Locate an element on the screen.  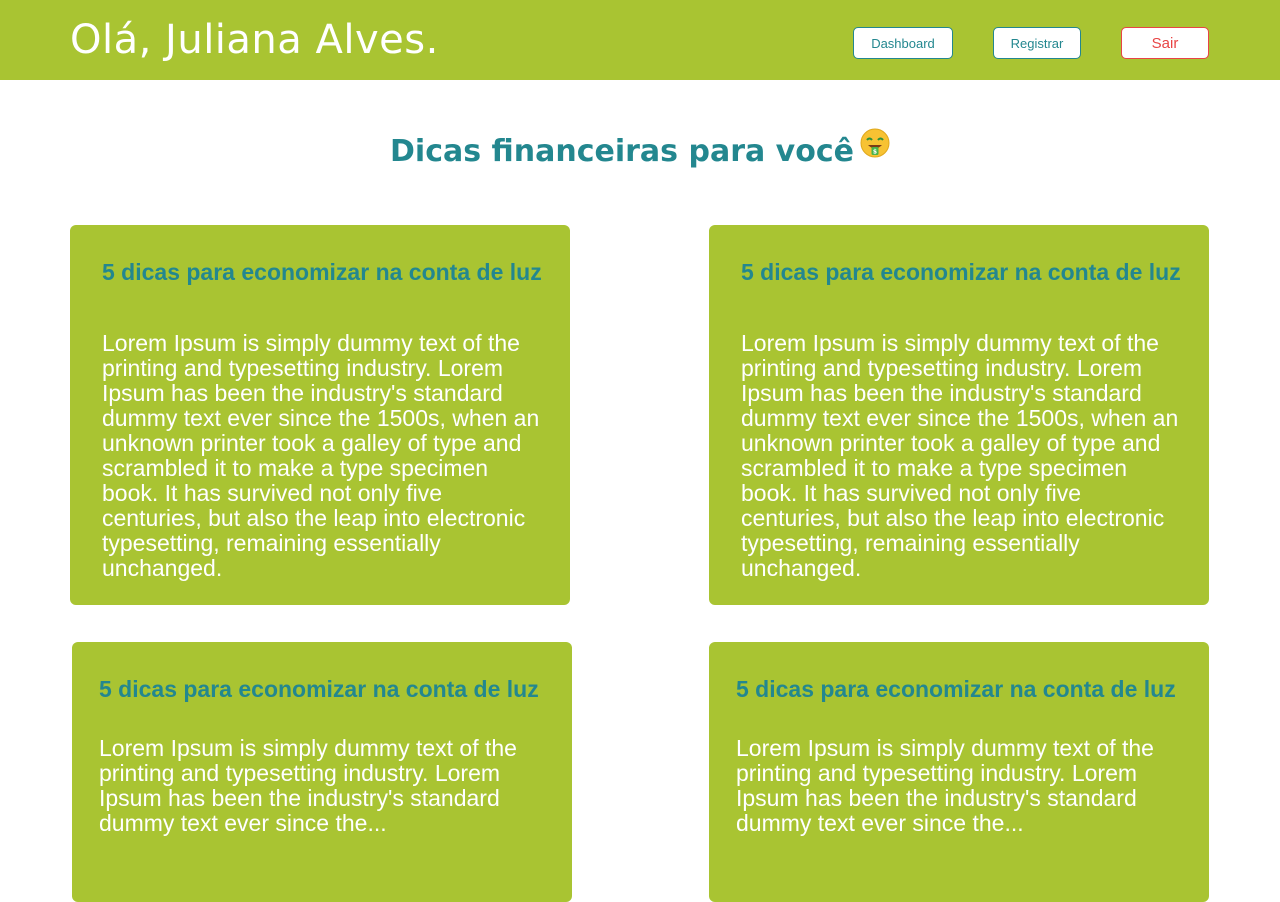
dashboard-button: Dashboard is located at coordinates (903, 43).